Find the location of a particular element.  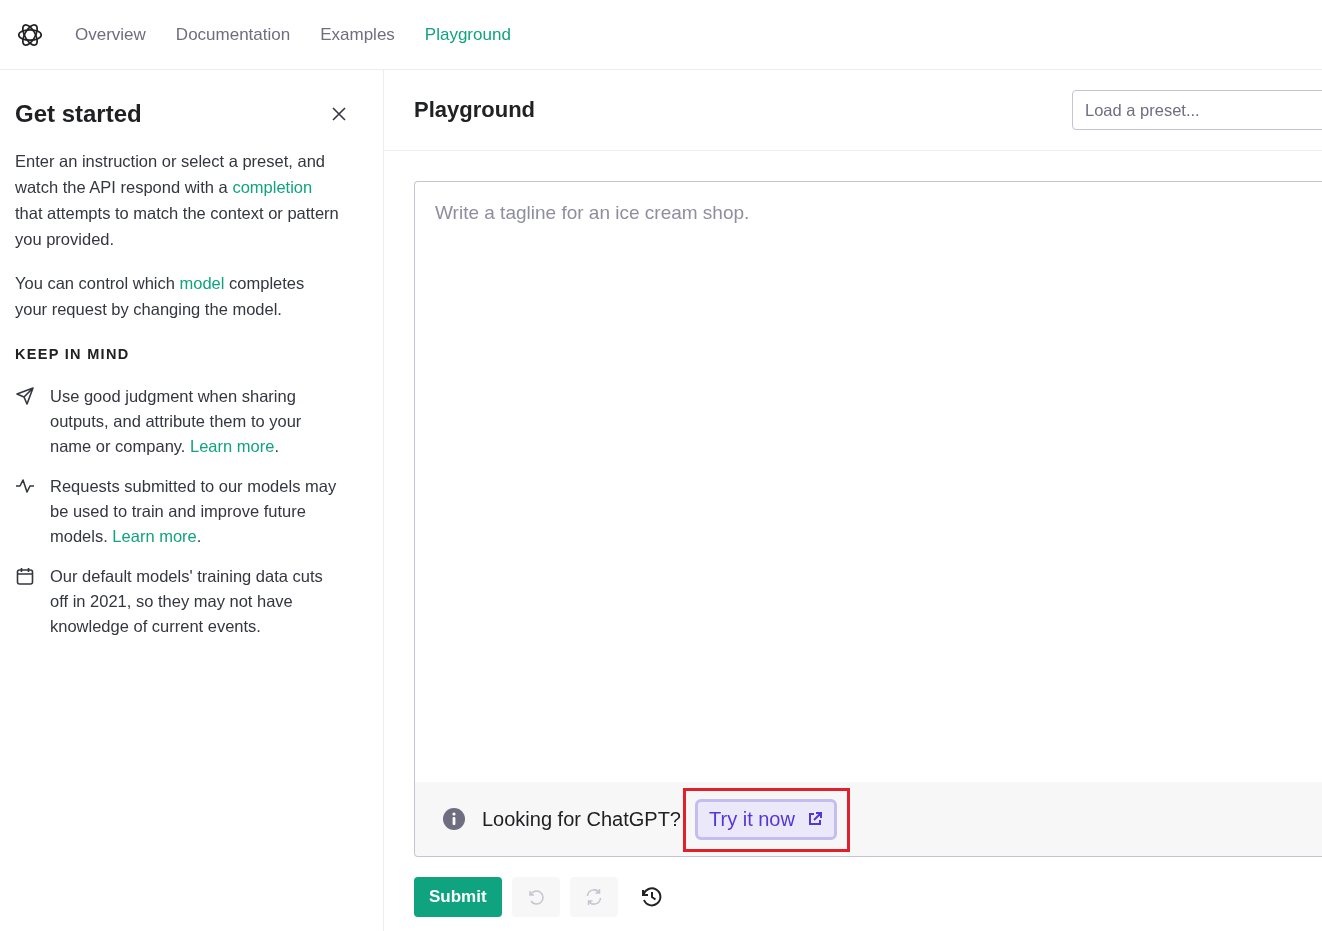

calendar-icon is located at coordinates (25, 576).